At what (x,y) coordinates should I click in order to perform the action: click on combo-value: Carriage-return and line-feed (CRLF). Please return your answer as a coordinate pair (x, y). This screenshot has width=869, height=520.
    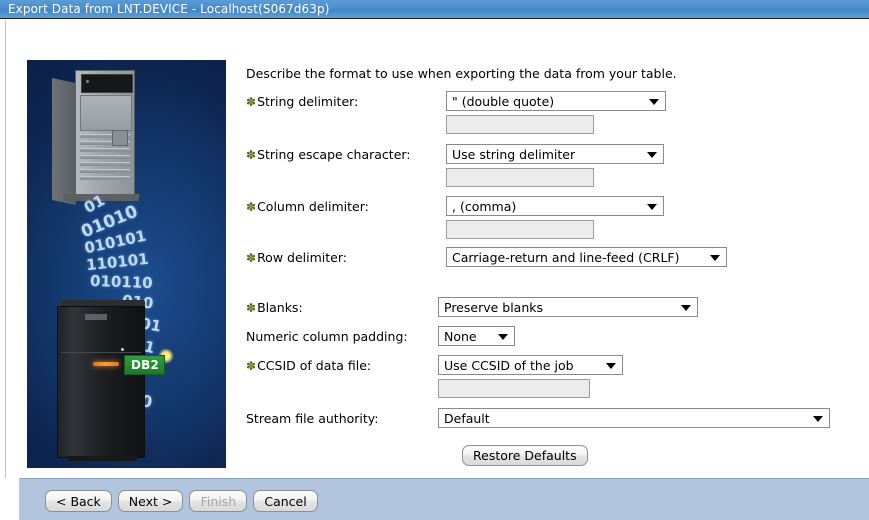
    Looking at the image, I should click on (566, 257).